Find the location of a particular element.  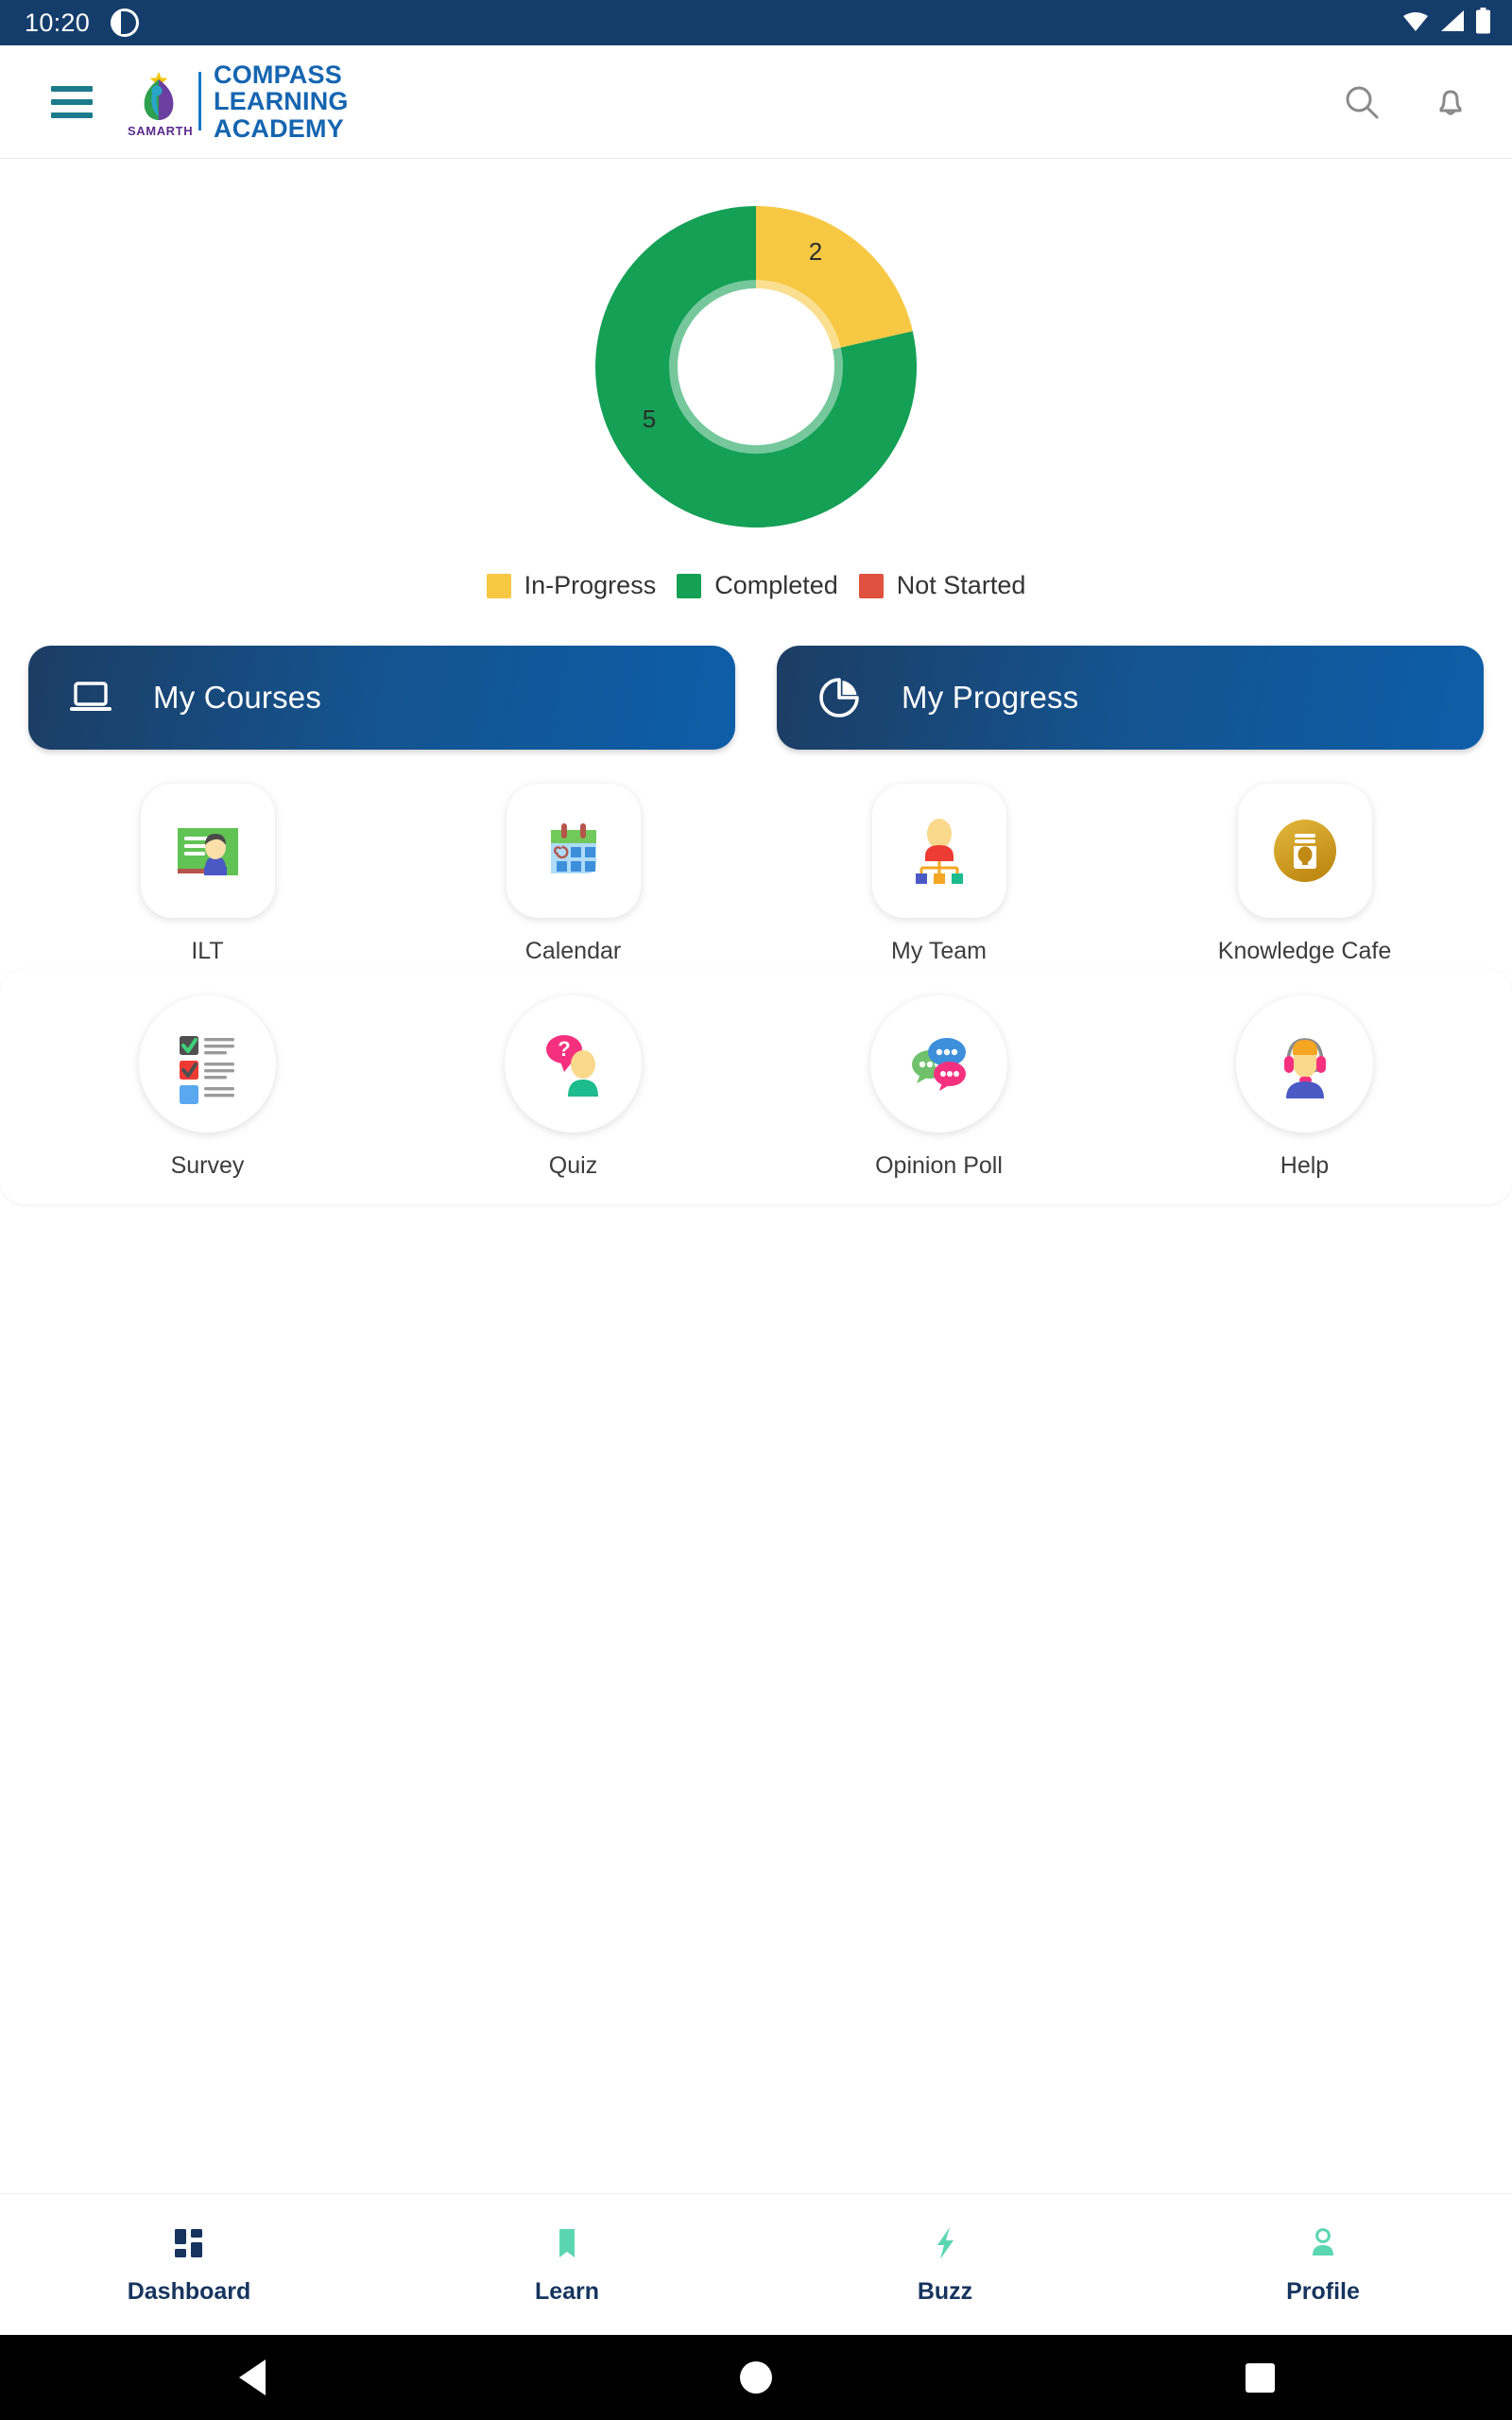

grid-dashboard-icon is located at coordinates (189, 2245).